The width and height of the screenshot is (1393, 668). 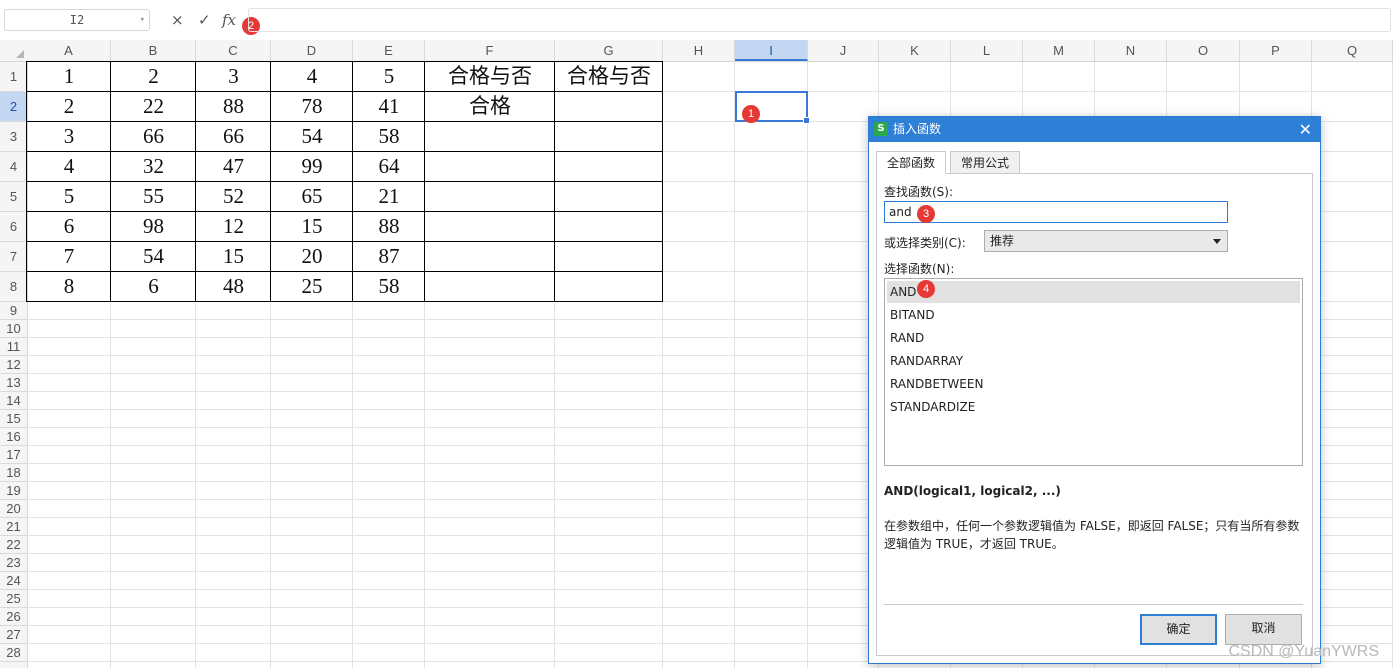 I want to click on function-item-randarray: RANDARRAY, so click(x=1093, y=361).